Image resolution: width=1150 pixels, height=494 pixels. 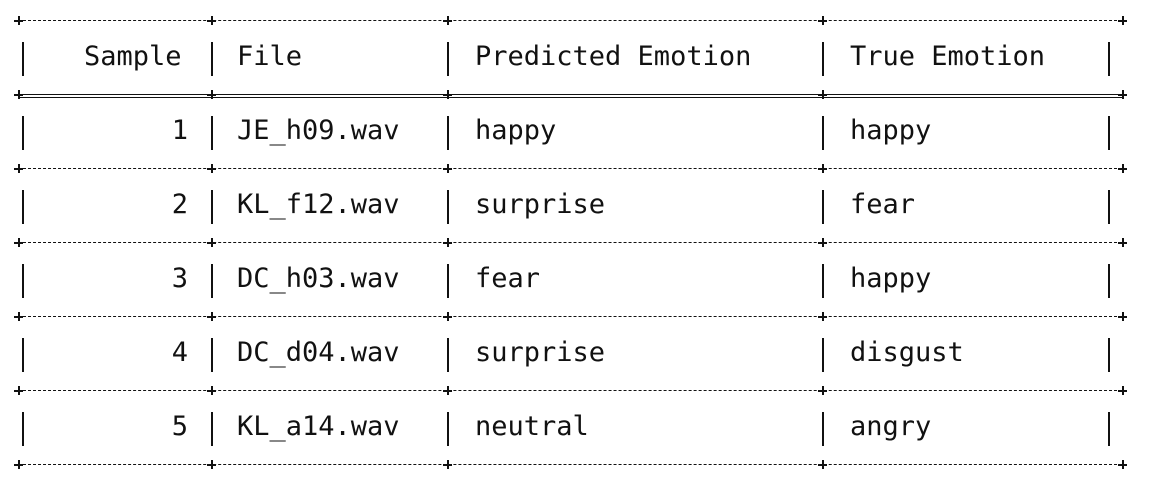 I want to click on cell-true: angry, so click(x=891, y=426).